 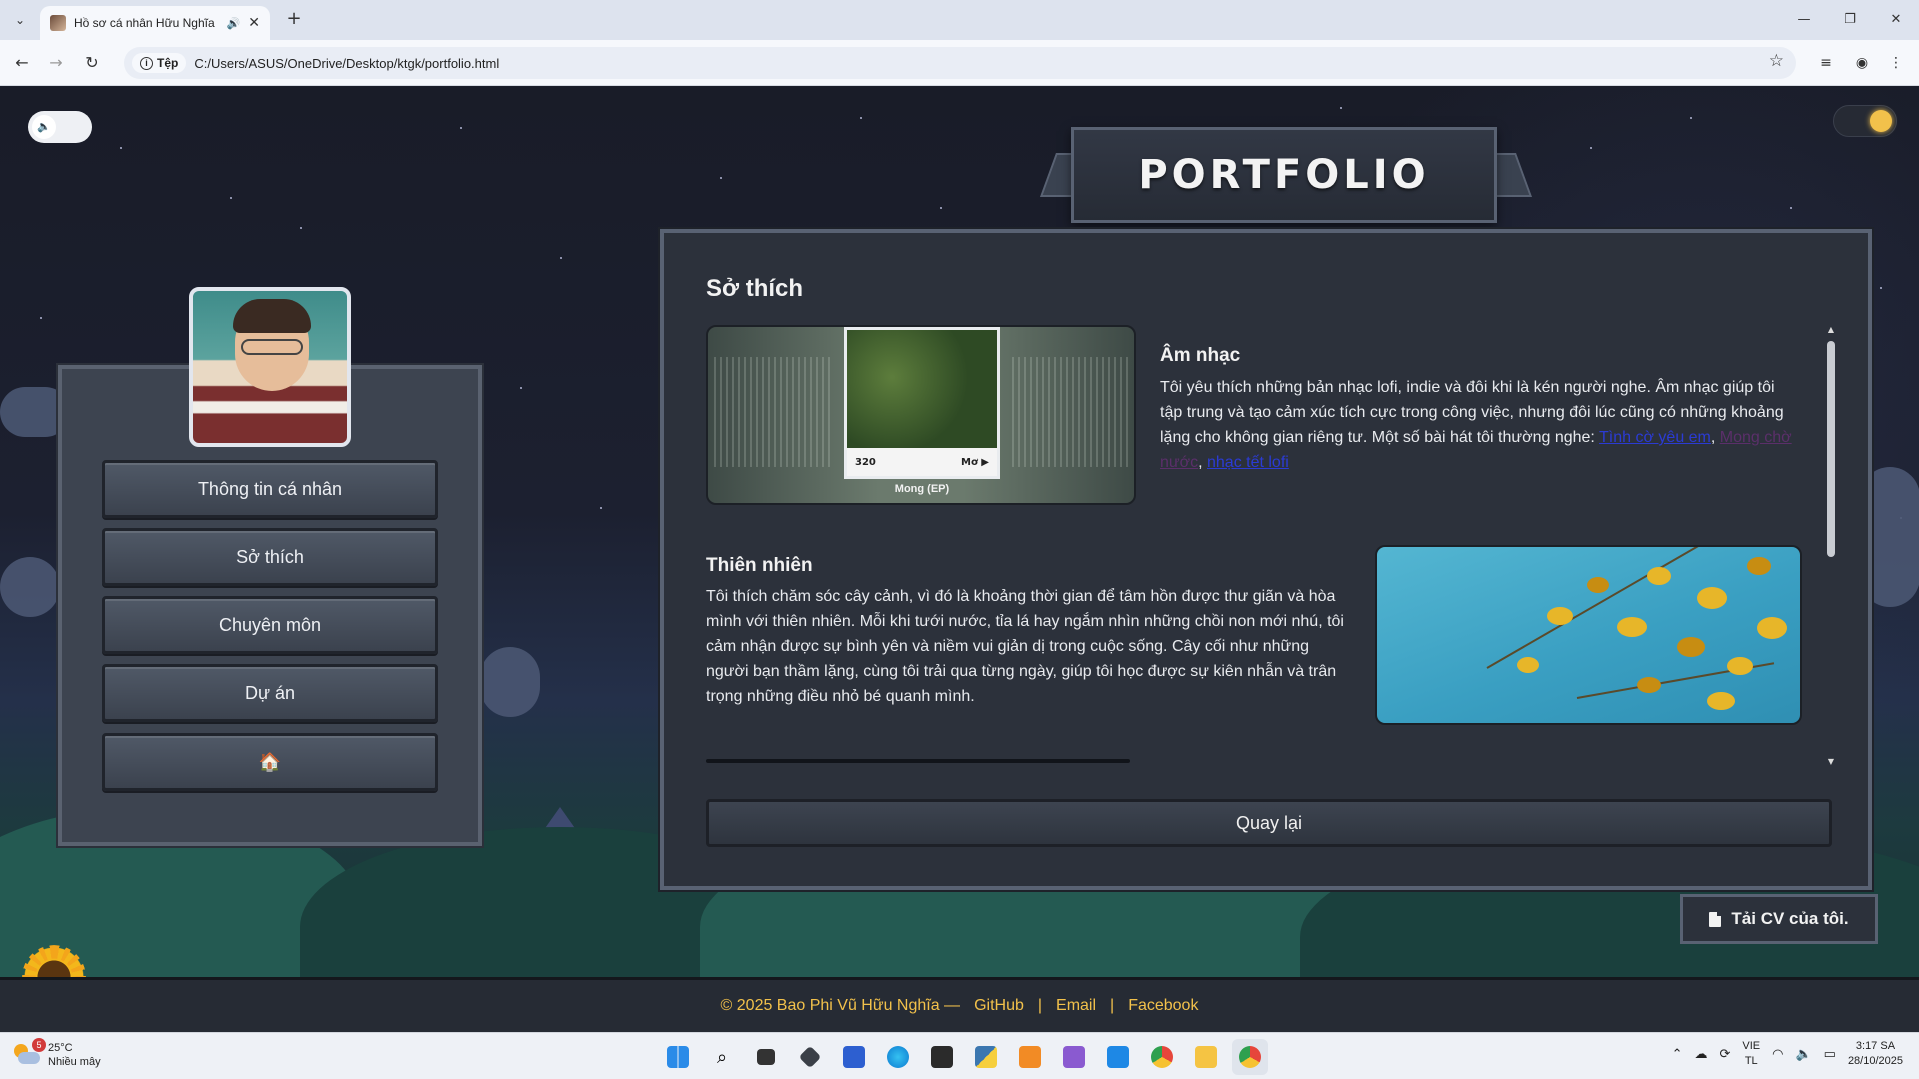 I want to click on forward-arrow-icon: →, so click(x=56, y=63).